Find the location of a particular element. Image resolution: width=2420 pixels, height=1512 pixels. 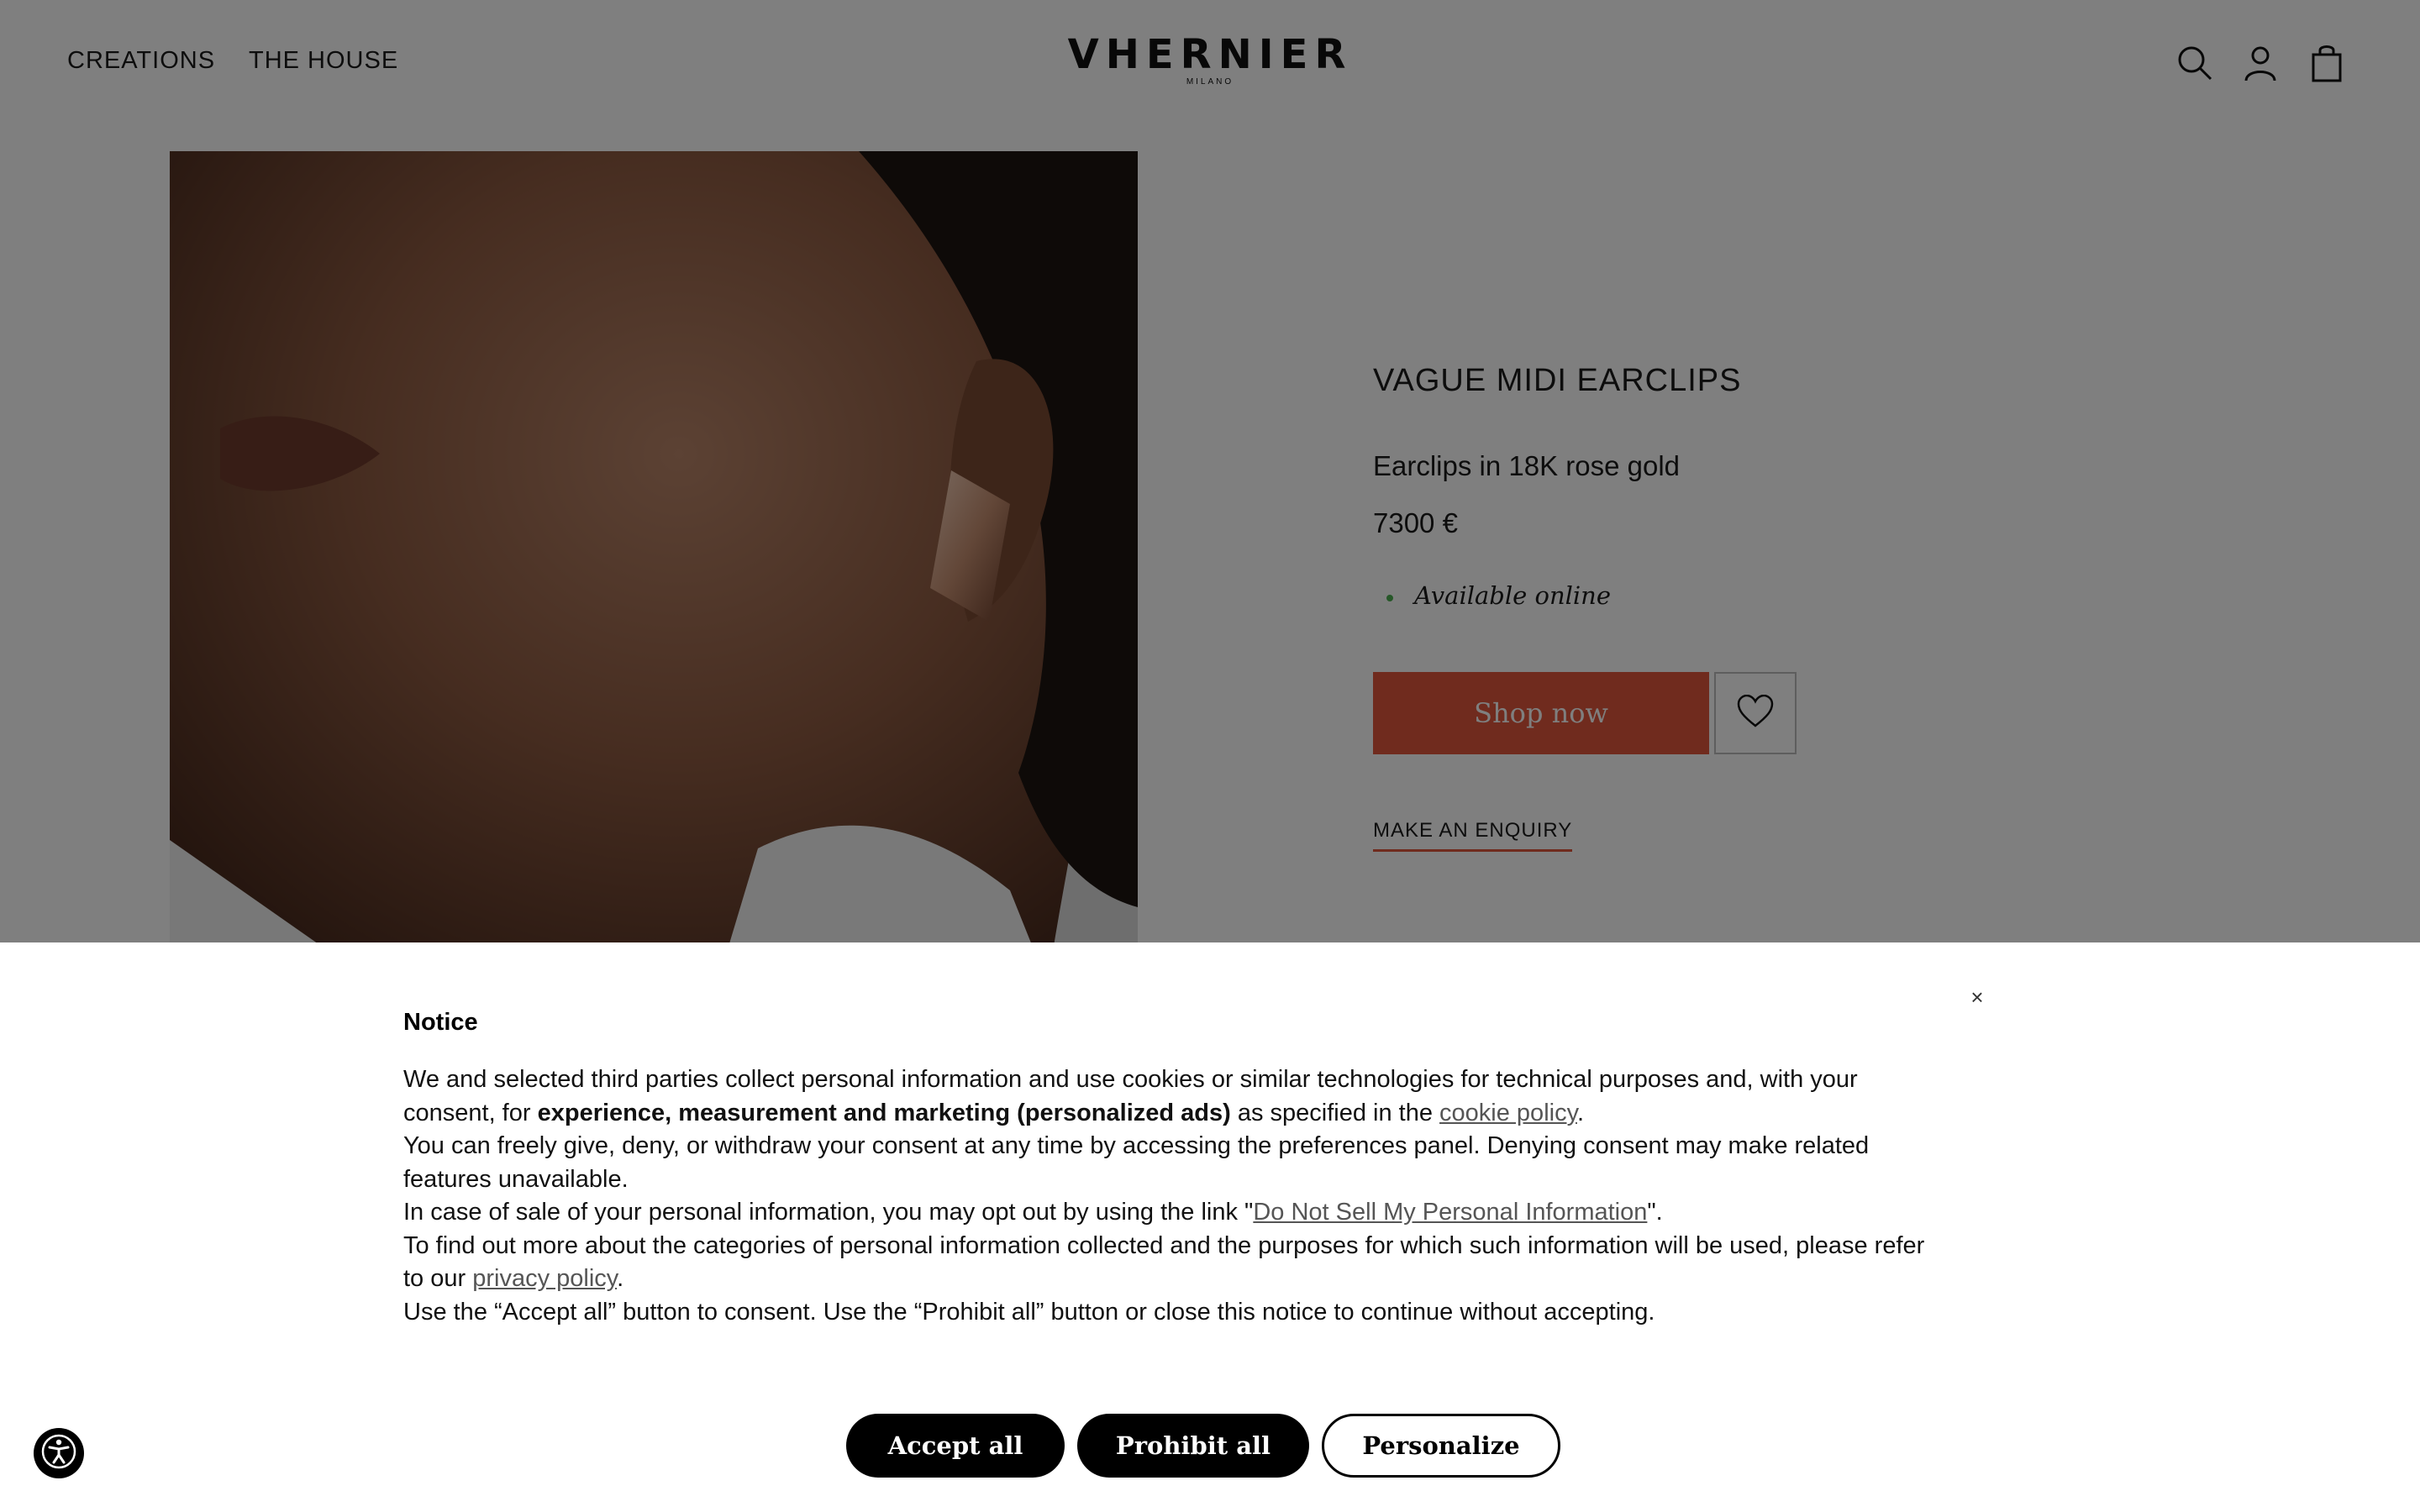

prohibit-all-button: Prohibit all is located at coordinates (1193, 1446).